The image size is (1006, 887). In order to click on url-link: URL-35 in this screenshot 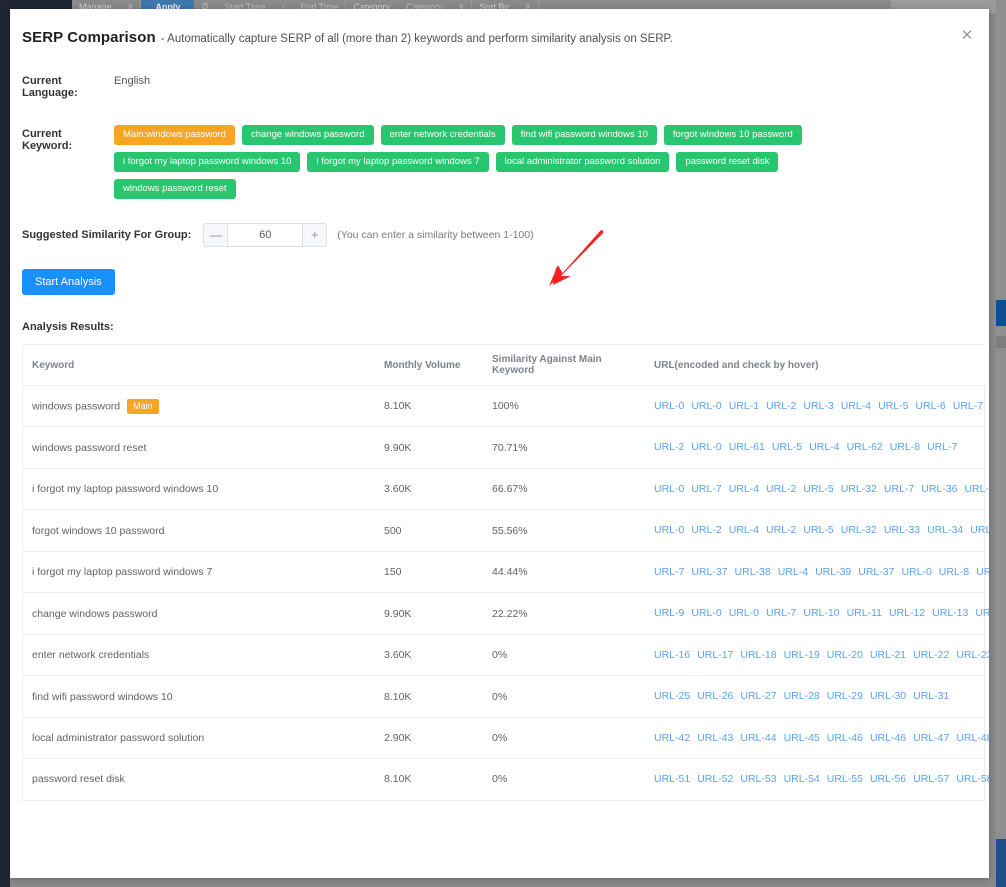, I will do `click(979, 530)`.